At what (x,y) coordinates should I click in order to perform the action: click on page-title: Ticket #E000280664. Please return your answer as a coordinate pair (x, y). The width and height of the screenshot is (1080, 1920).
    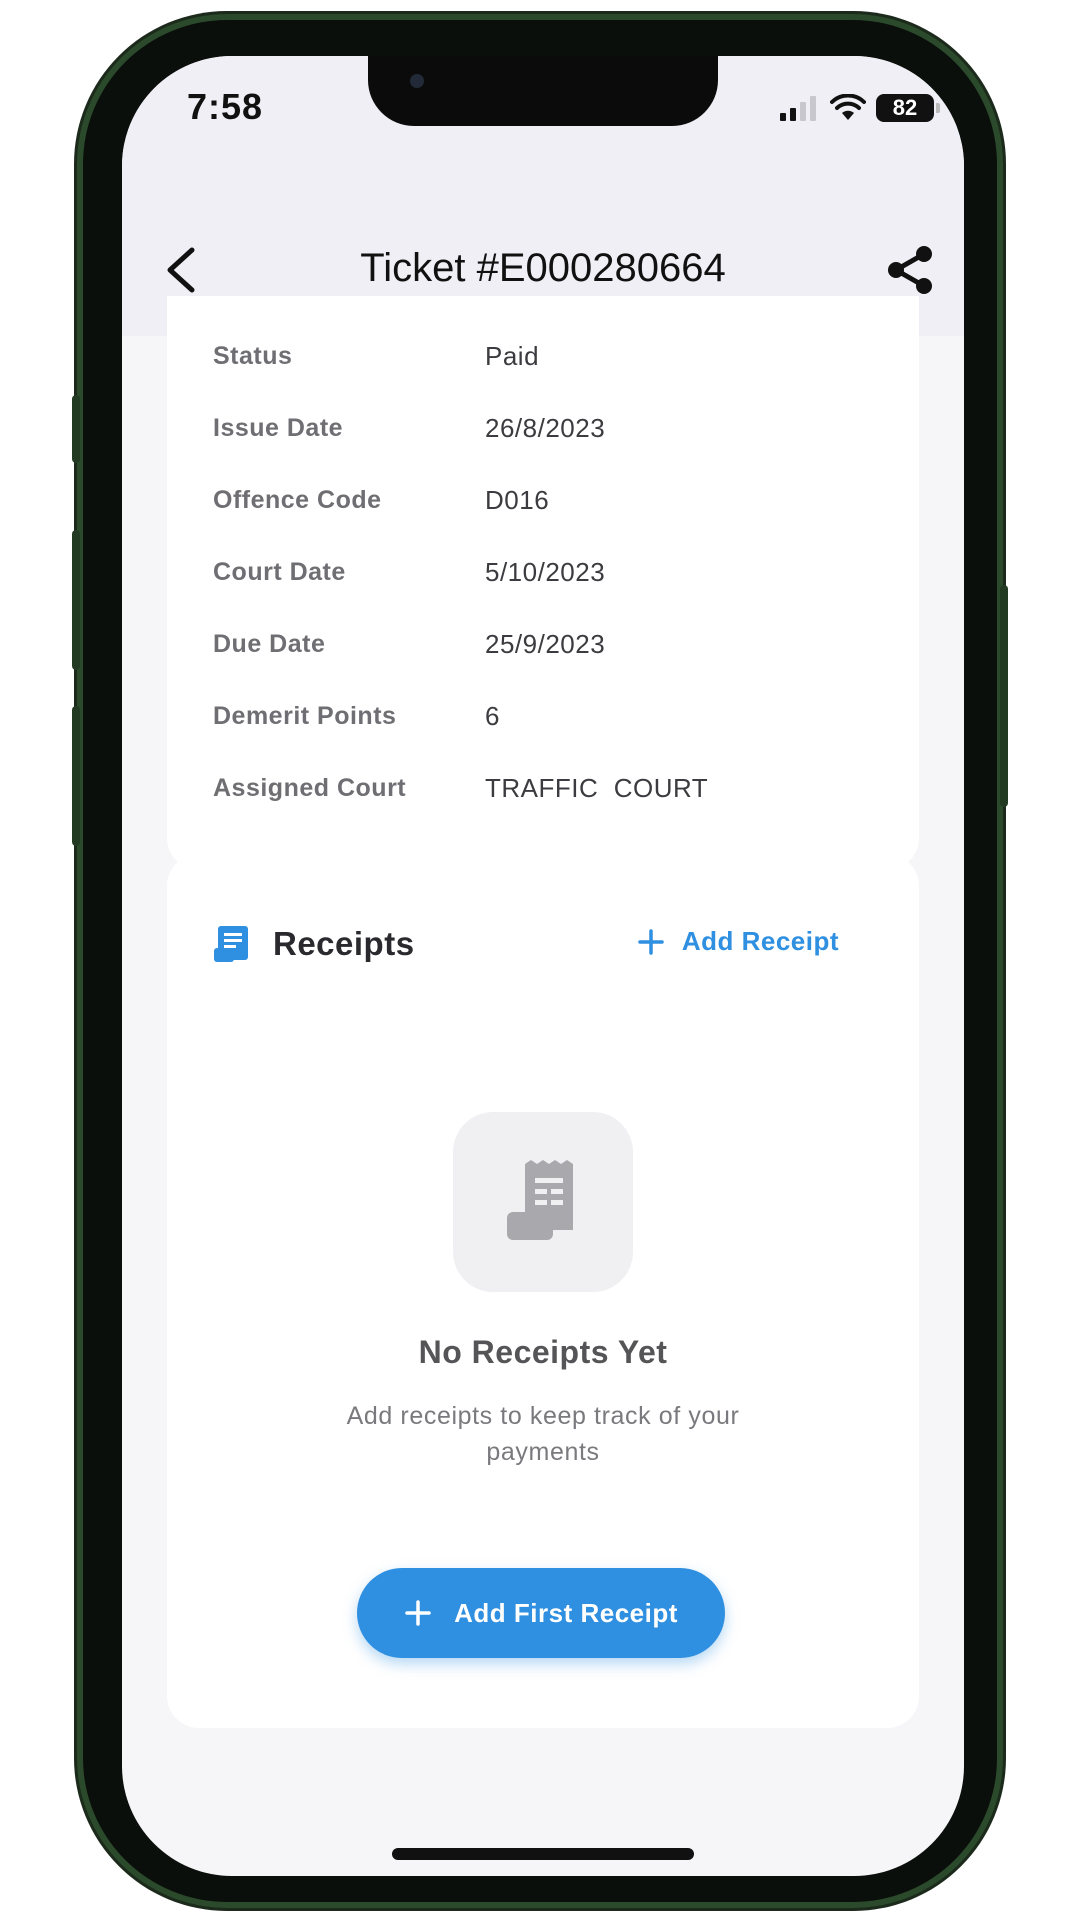
    Looking at the image, I should click on (543, 268).